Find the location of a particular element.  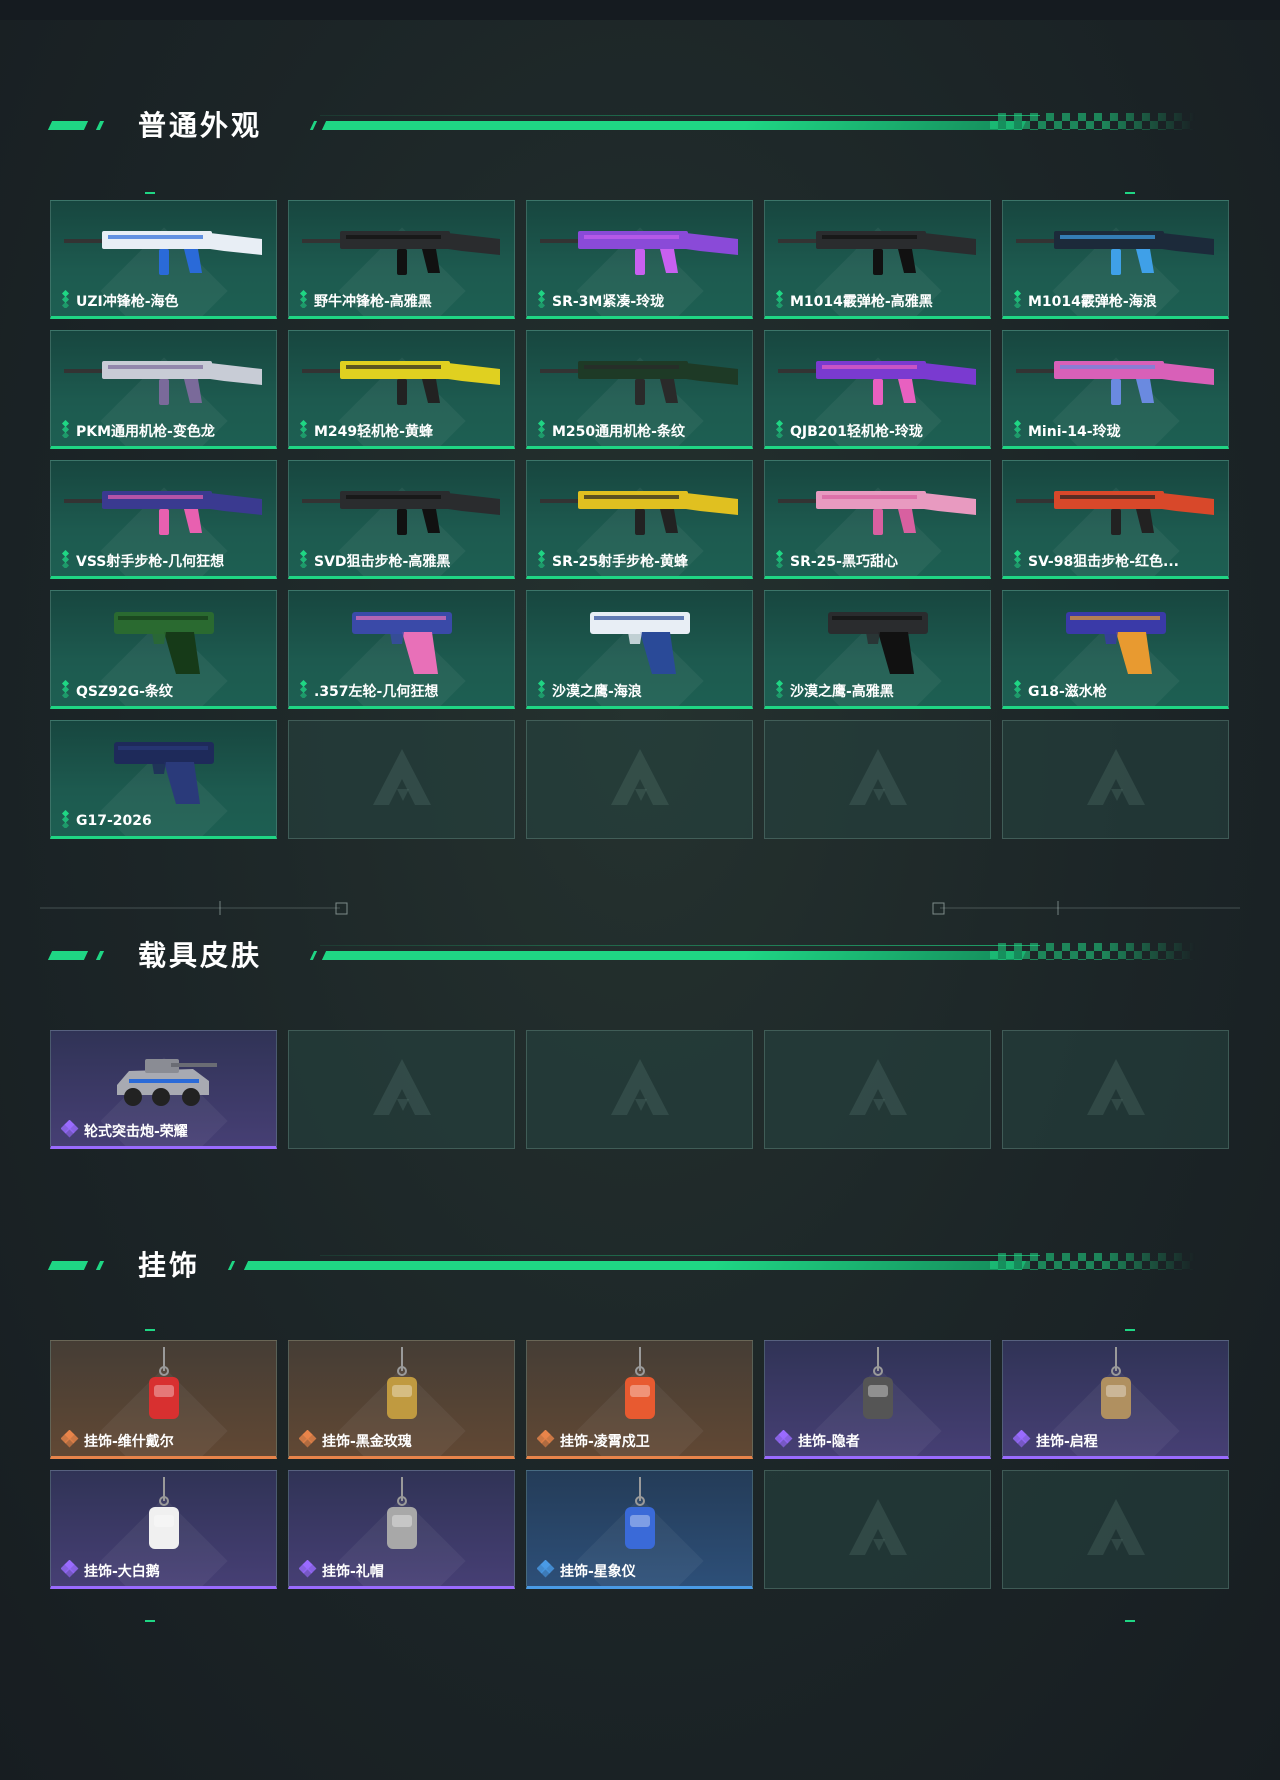

item-card: SR-25-黑巧甜心 is located at coordinates (877, 519).